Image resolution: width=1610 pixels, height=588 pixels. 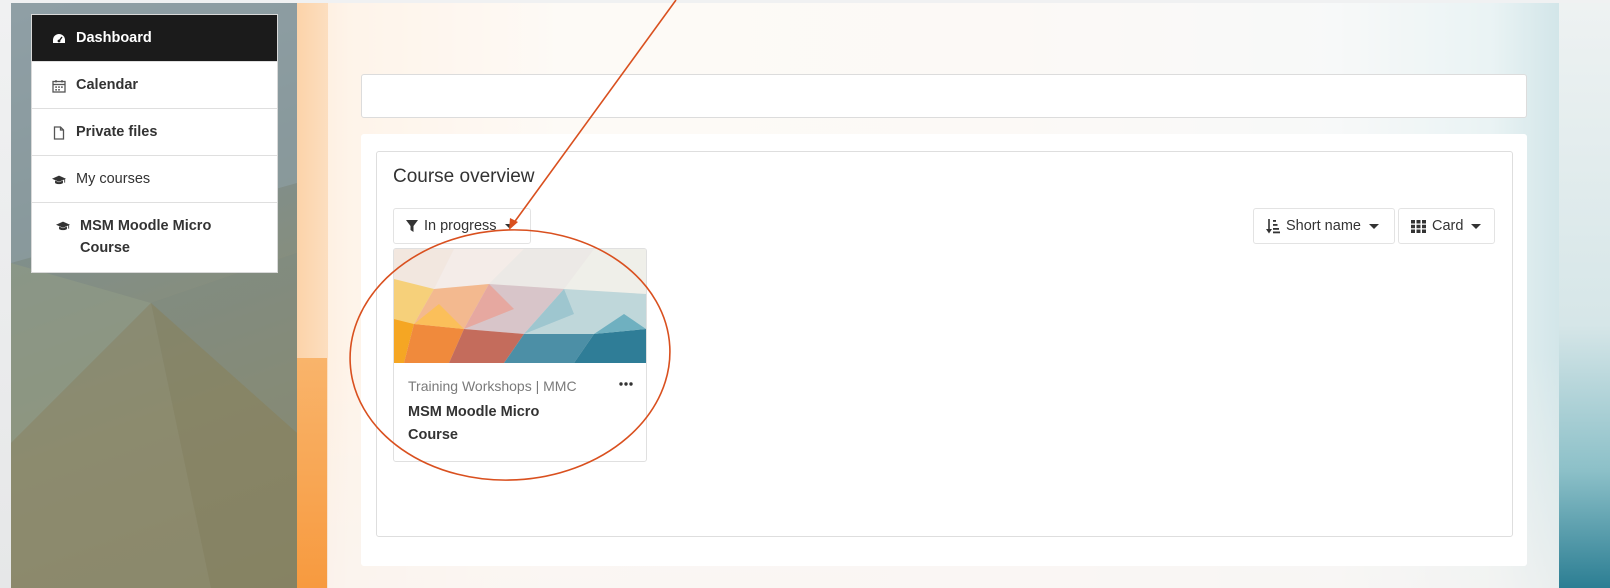 I want to click on sidebar-item-label: MSM Moodle Micro Course, so click(x=146, y=237).